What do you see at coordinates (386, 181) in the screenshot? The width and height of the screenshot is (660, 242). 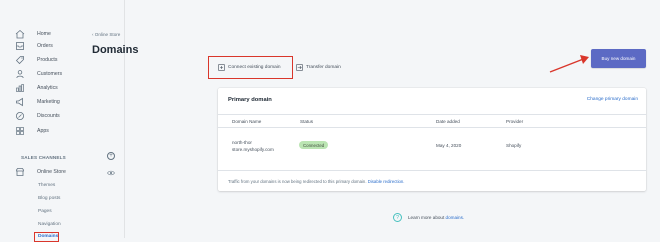 I see `disable-redirection-link: Disable redirection.` at bounding box center [386, 181].